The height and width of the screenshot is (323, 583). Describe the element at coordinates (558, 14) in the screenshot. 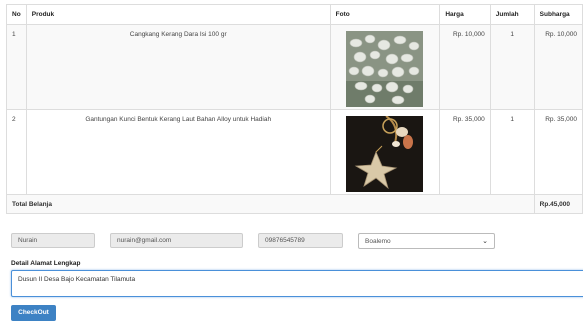

I see `header-subharga: Subharga` at that location.